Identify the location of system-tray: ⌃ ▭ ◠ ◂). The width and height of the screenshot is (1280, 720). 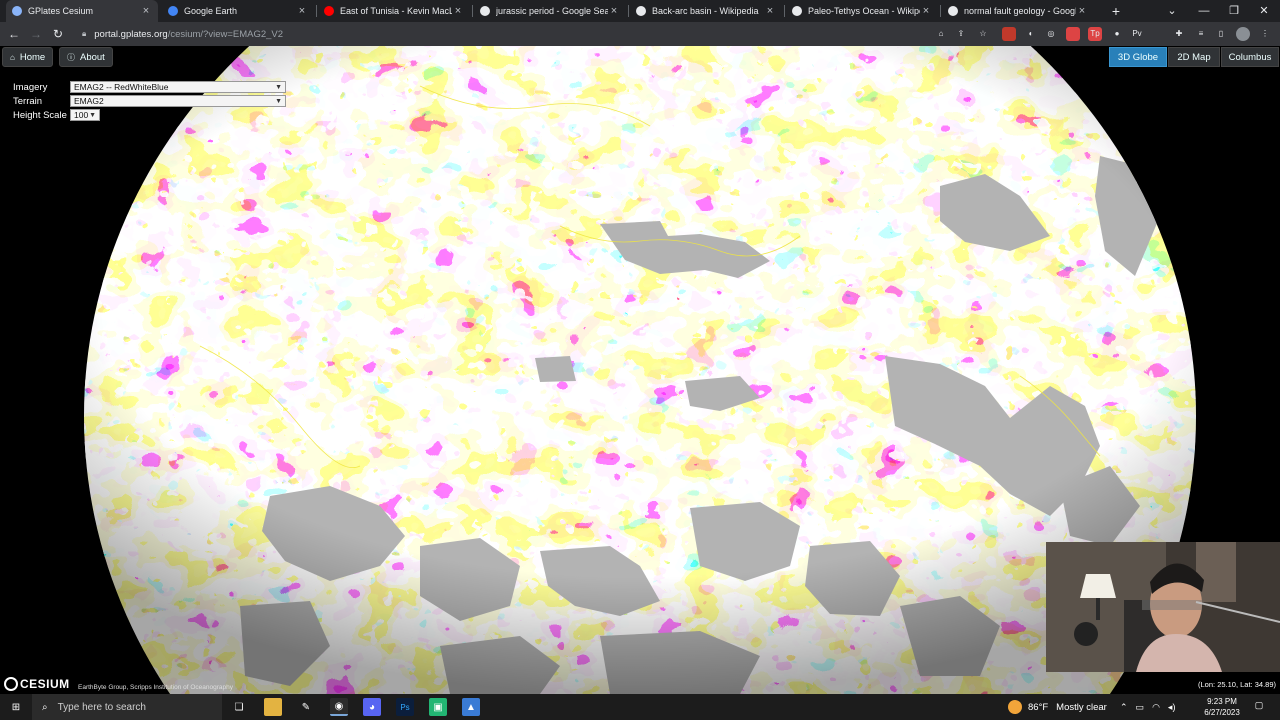
(1151, 707).